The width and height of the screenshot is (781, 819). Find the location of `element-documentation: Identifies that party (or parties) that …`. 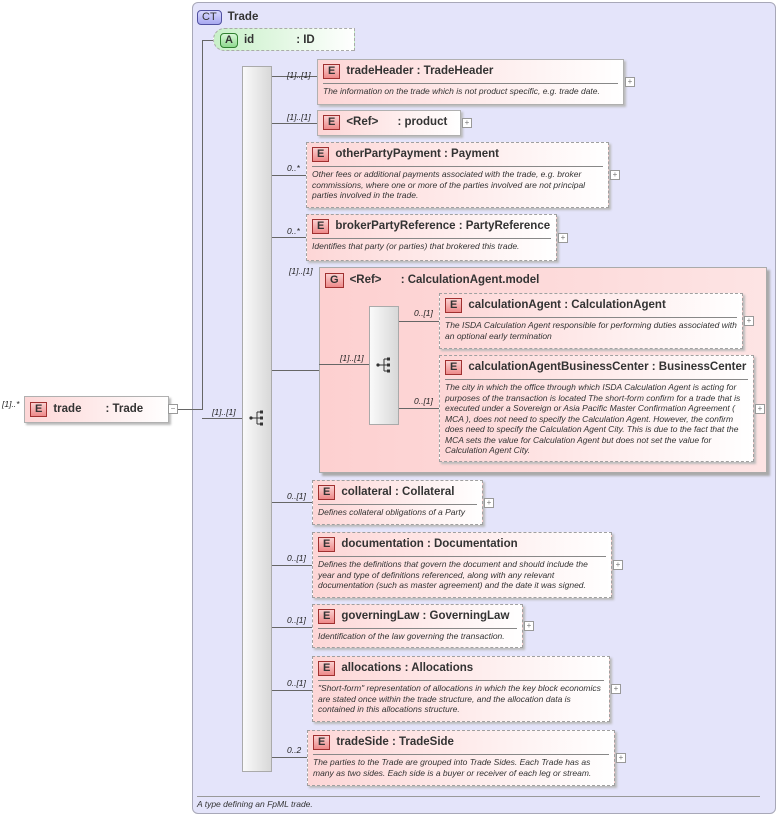

element-documentation: Identifies that party (or parties) that … is located at coordinates (431, 245).